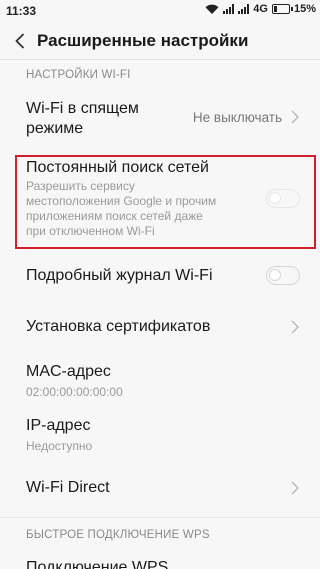 The height and width of the screenshot is (569, 320). What do you see at coordinates (304, 9) in the screenshot?
I see `battery-percent: 15%` at bounding box center [304, 9].